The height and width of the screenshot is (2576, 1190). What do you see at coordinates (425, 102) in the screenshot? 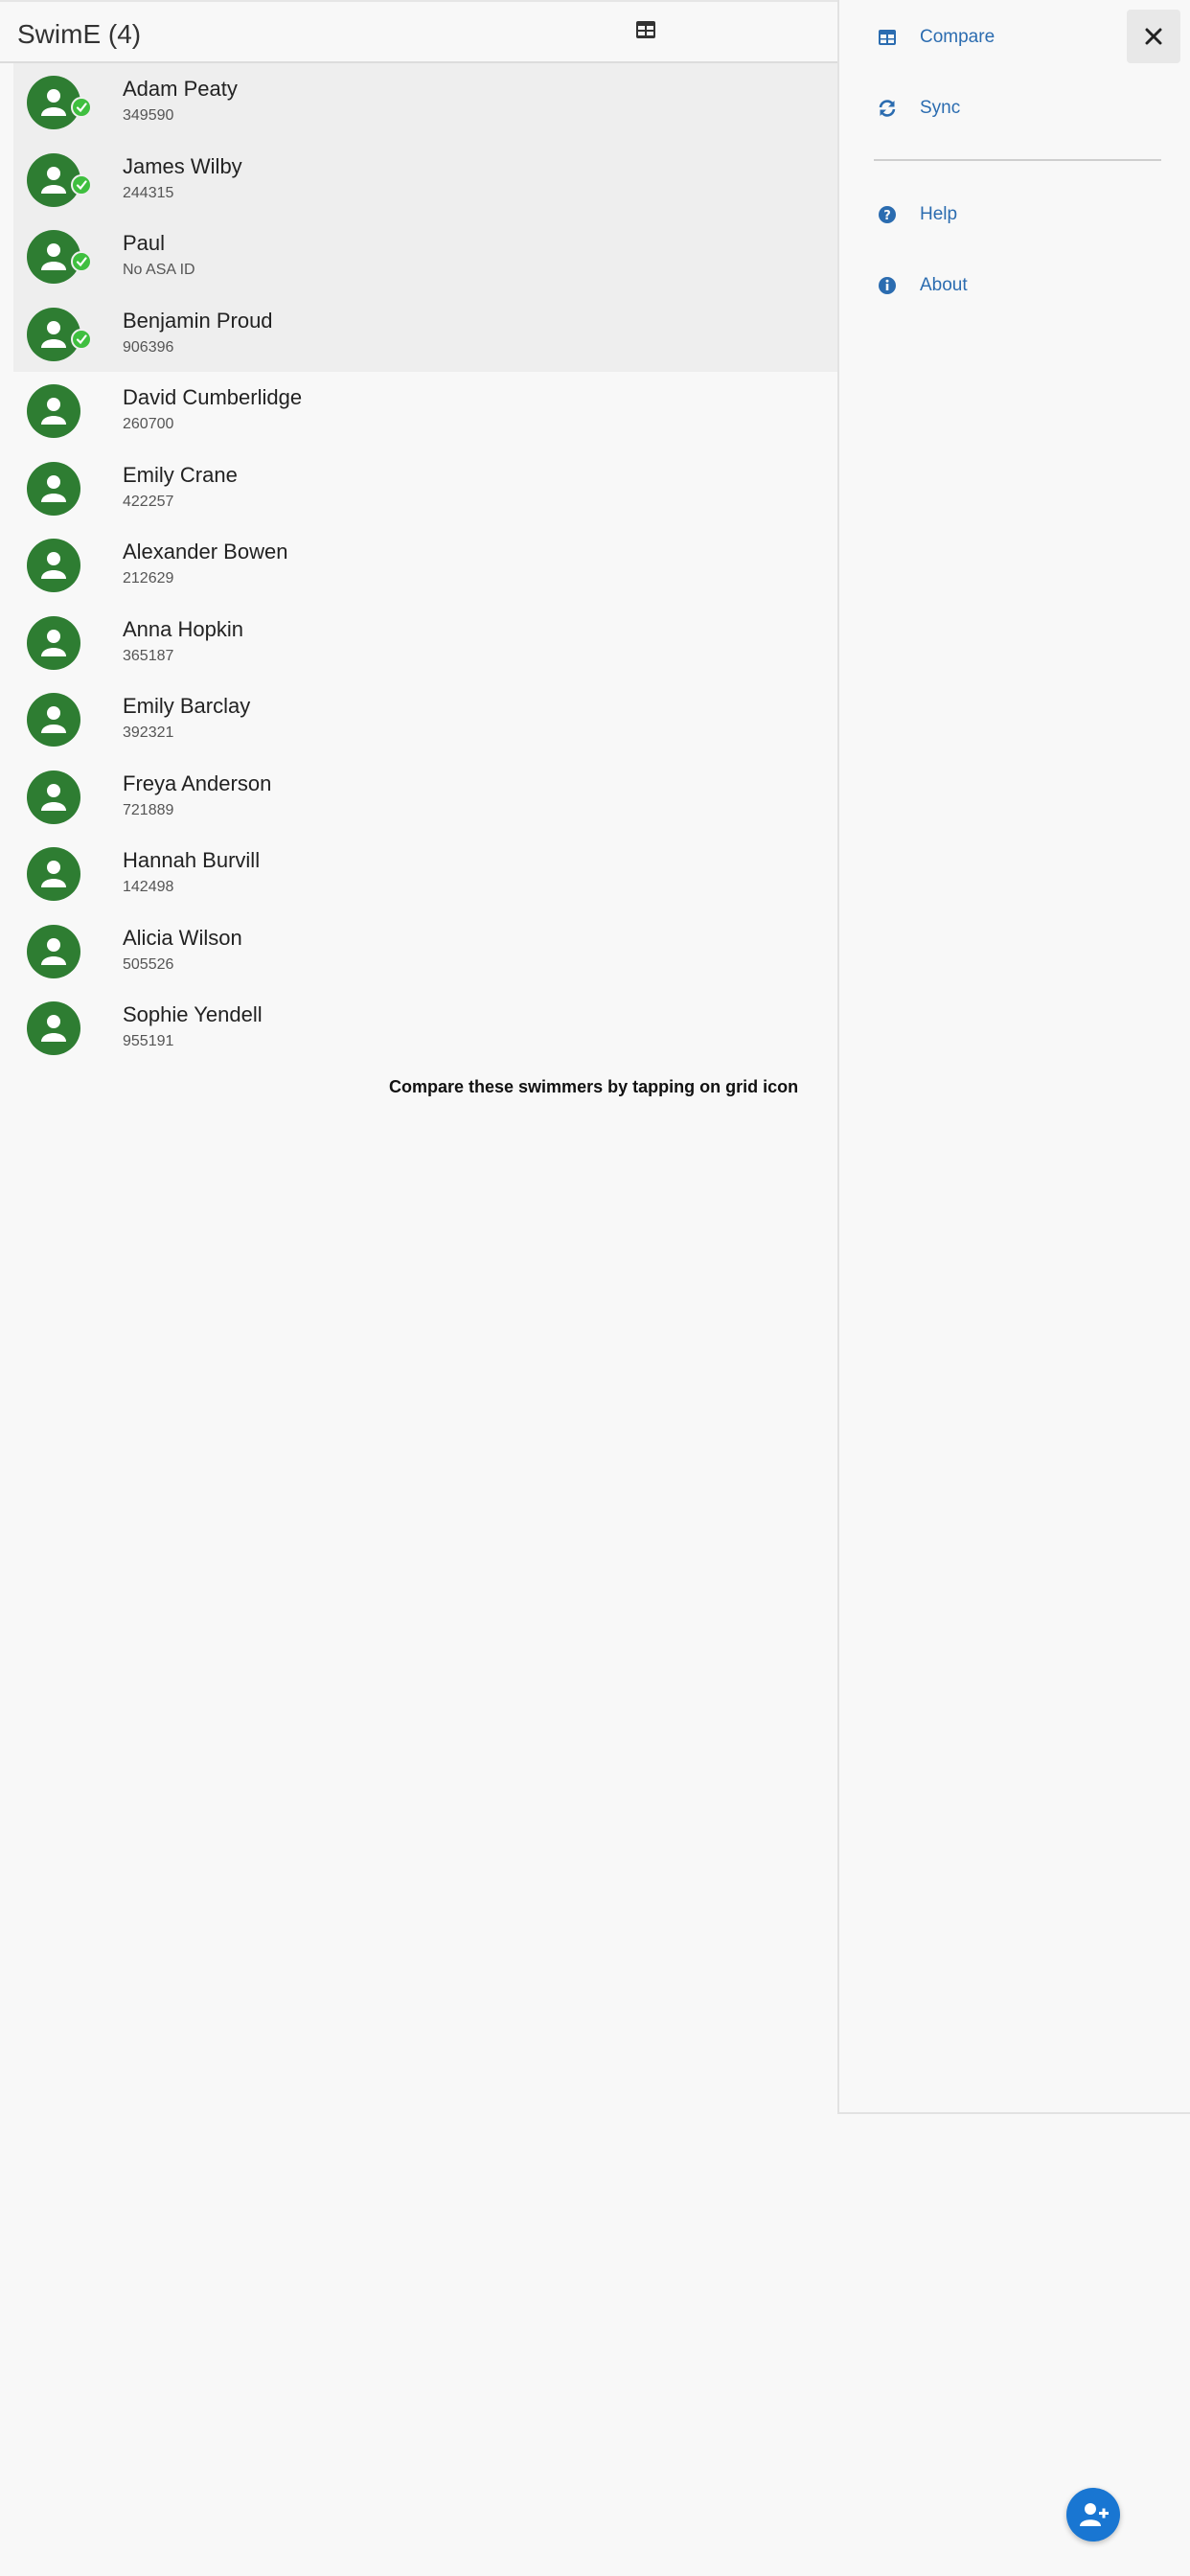
I see `list-item: Adam Peaty 349590` at bounding box center [425, 102].